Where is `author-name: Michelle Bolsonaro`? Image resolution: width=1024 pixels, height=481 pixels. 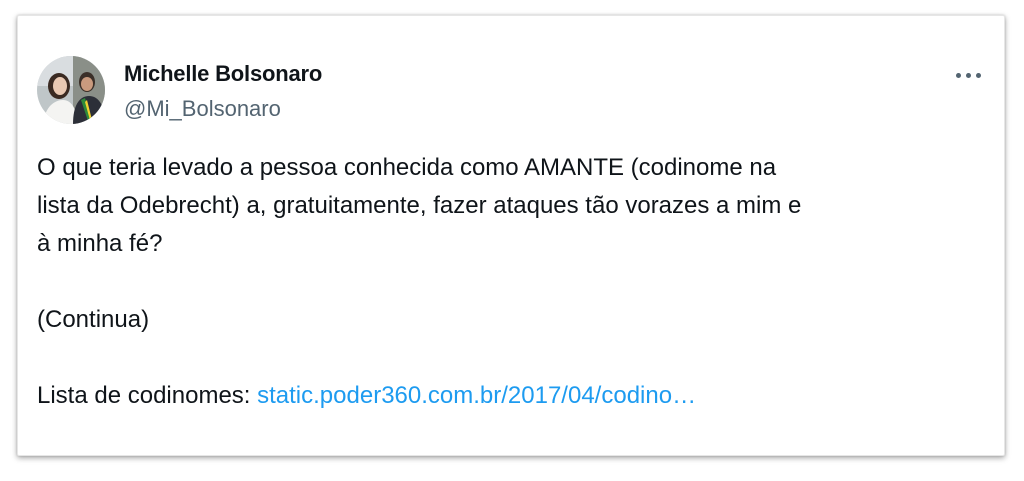
author-name: Michelle Bolsonaro is located at coordinates (223, 74).